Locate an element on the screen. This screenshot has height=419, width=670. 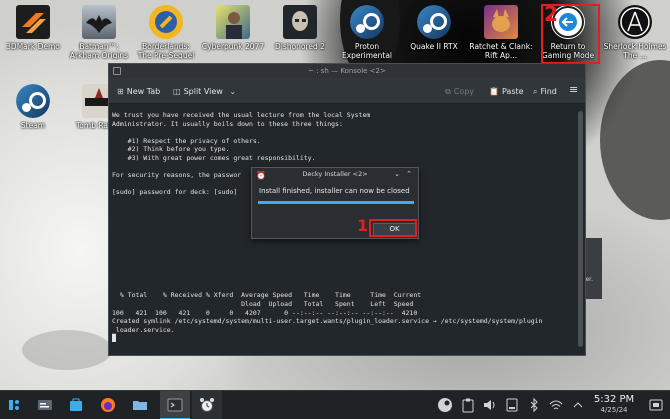
decky-installer-task-button is located at coordinates (207, 405).